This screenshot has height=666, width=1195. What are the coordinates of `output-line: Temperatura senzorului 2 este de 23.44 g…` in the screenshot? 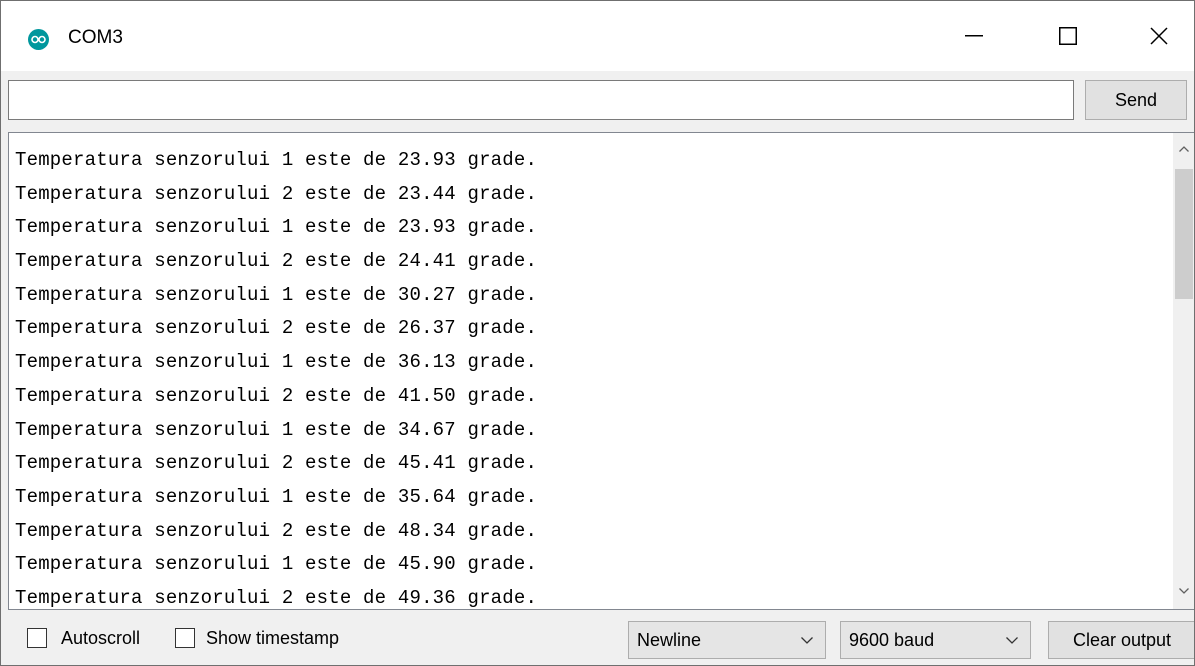 It's located at (276, 193).